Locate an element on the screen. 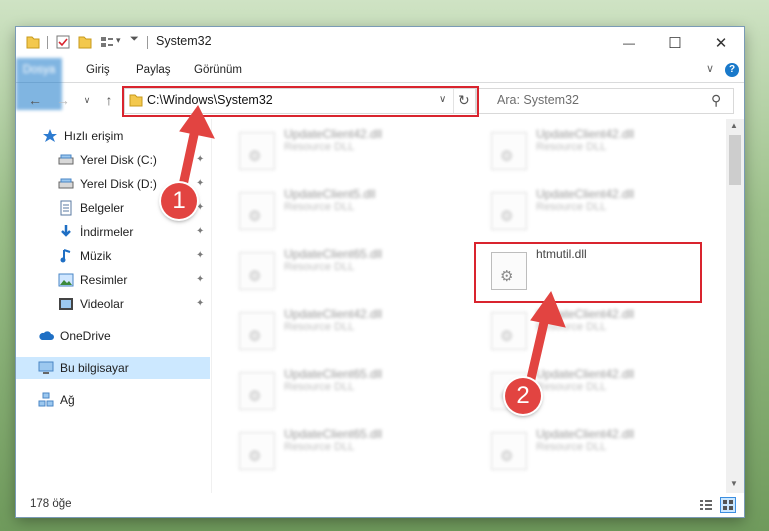 The image size is (769, 531). arrow-2-icon is located at coordinates (537, 350).